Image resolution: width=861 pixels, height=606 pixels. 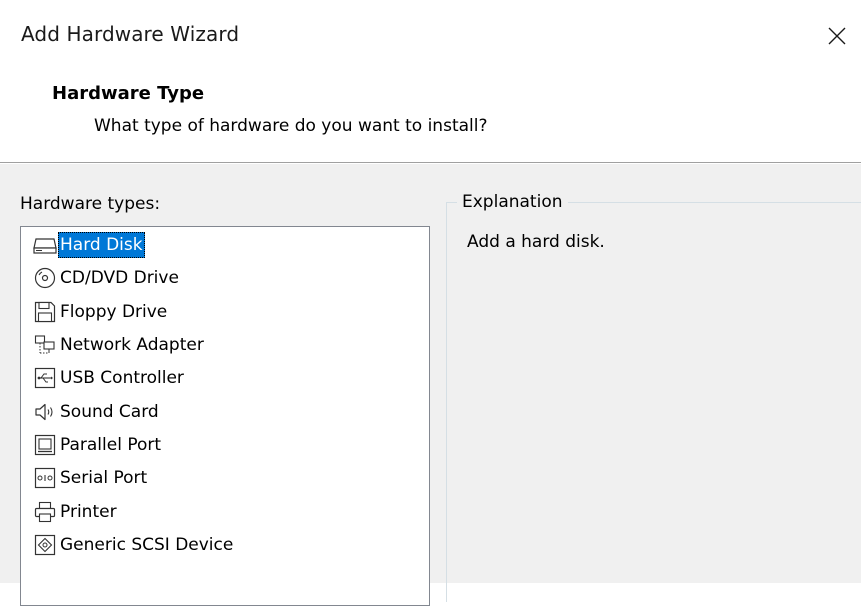 I want to click on list-item-serial-port: Serial Port, so click(x=90, y=478).